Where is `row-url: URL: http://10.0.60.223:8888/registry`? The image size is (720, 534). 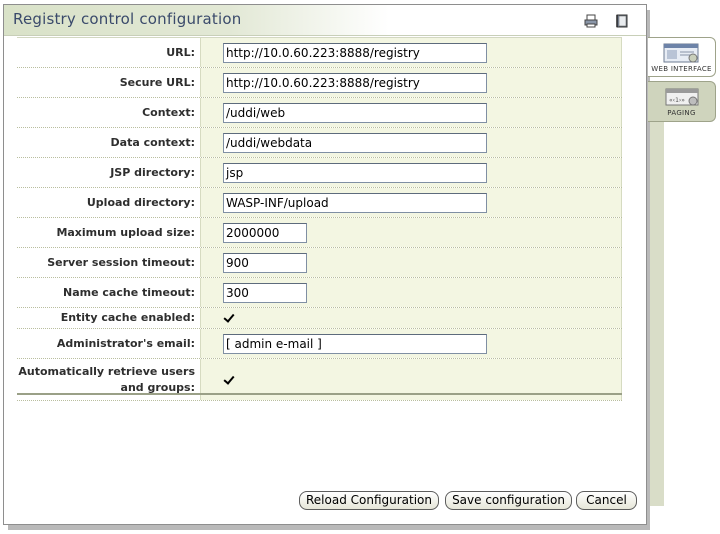 row-url: URL: http://10.0.60.223:8888/registry is located at coordinates (319, 53).